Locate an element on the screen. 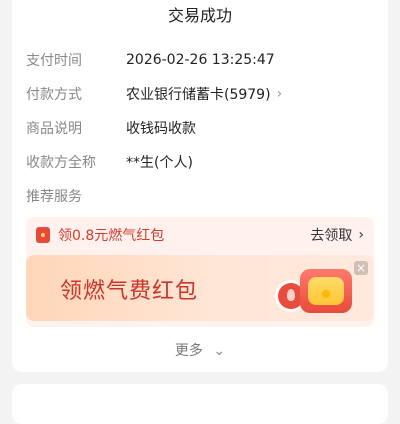 Image resolution: width=400 pixels, height=424 pixels. payment-method-text: 农业银行储蓄卡(5979) is located at coordinates (198, 95).